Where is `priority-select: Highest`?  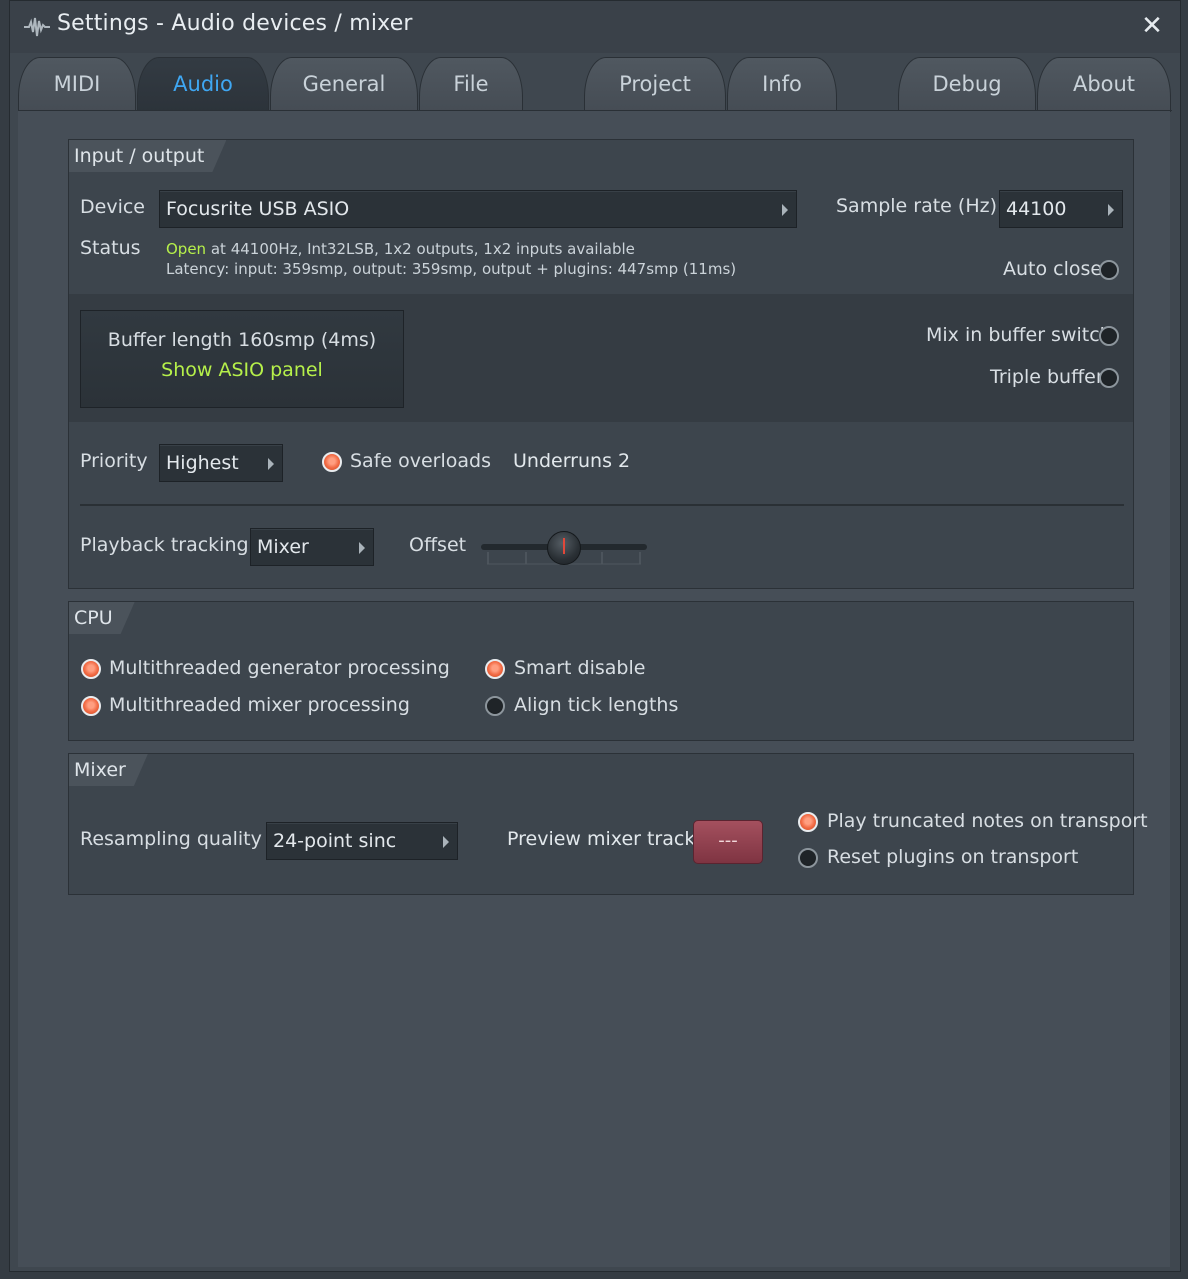 priority-select: Highest is located at coordinates (221, 463).